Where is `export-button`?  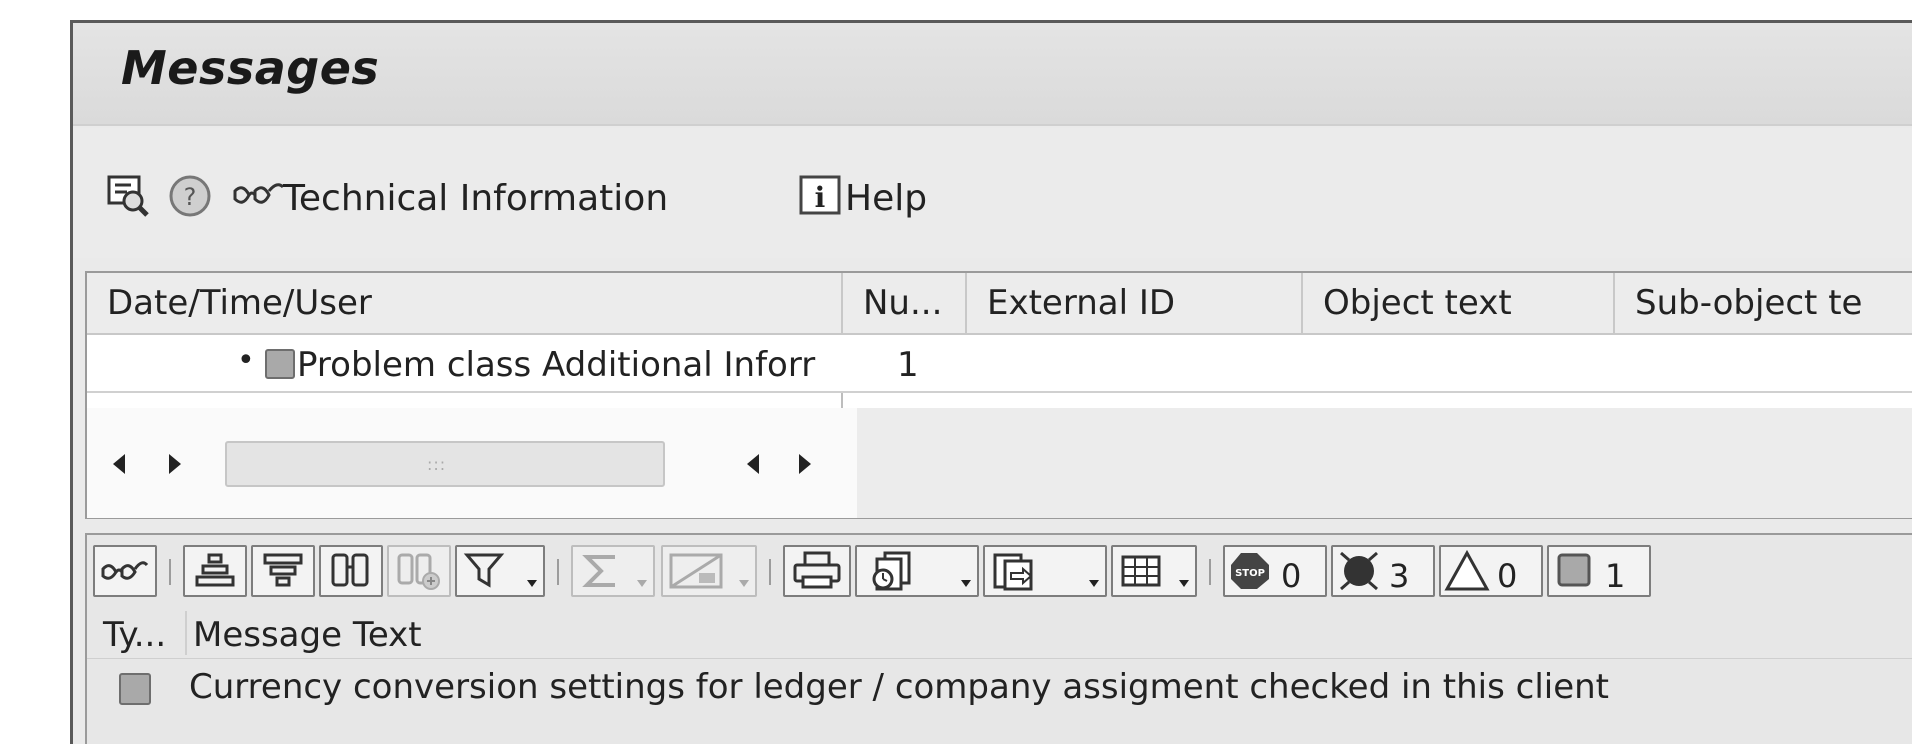 export-button is located at coordinates (1045, 571).